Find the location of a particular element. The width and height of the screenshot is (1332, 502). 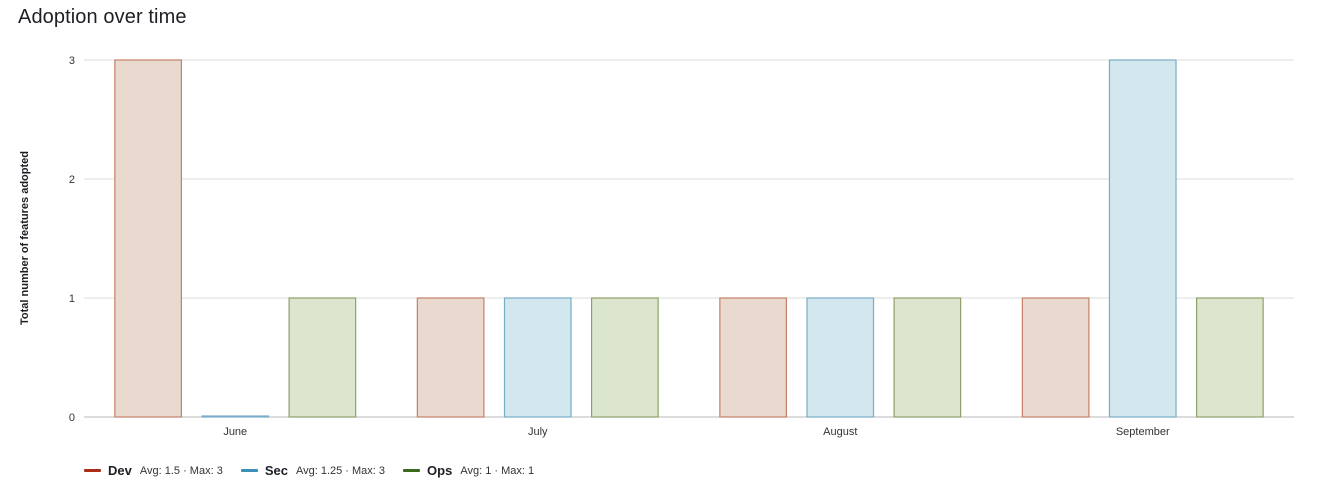

bar-ops-august is located at coordinates (927, 357).